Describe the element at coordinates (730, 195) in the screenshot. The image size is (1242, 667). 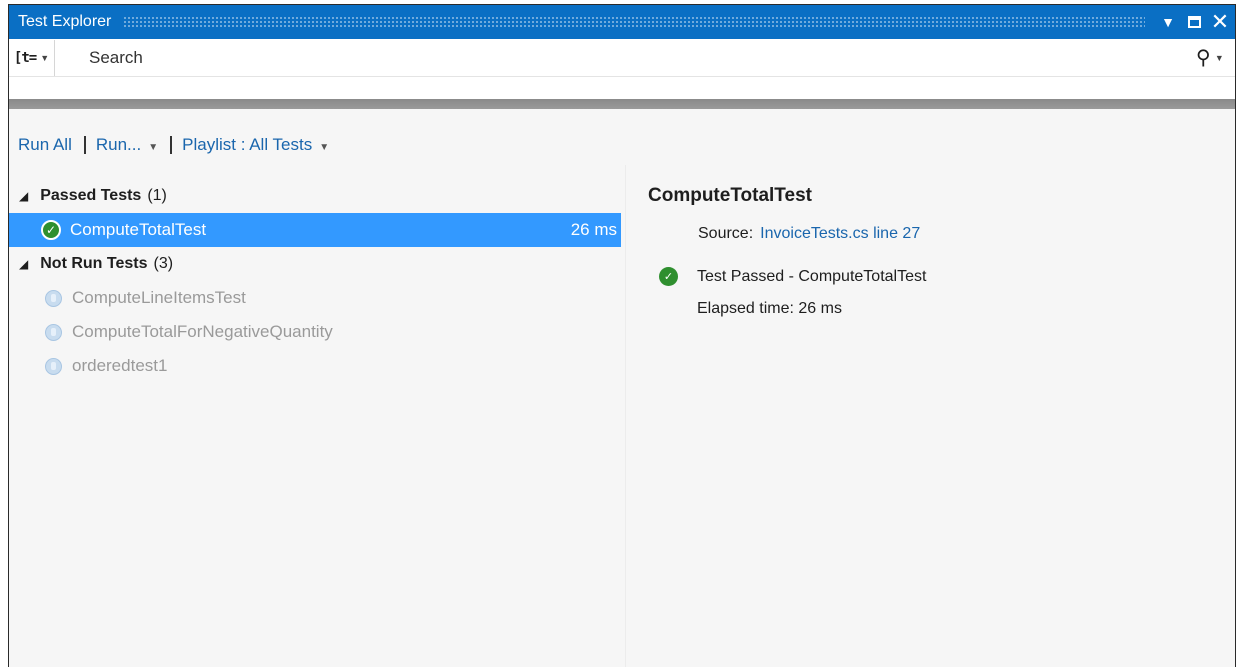
I see `detail-title: ComputeTotalTest` at that location.